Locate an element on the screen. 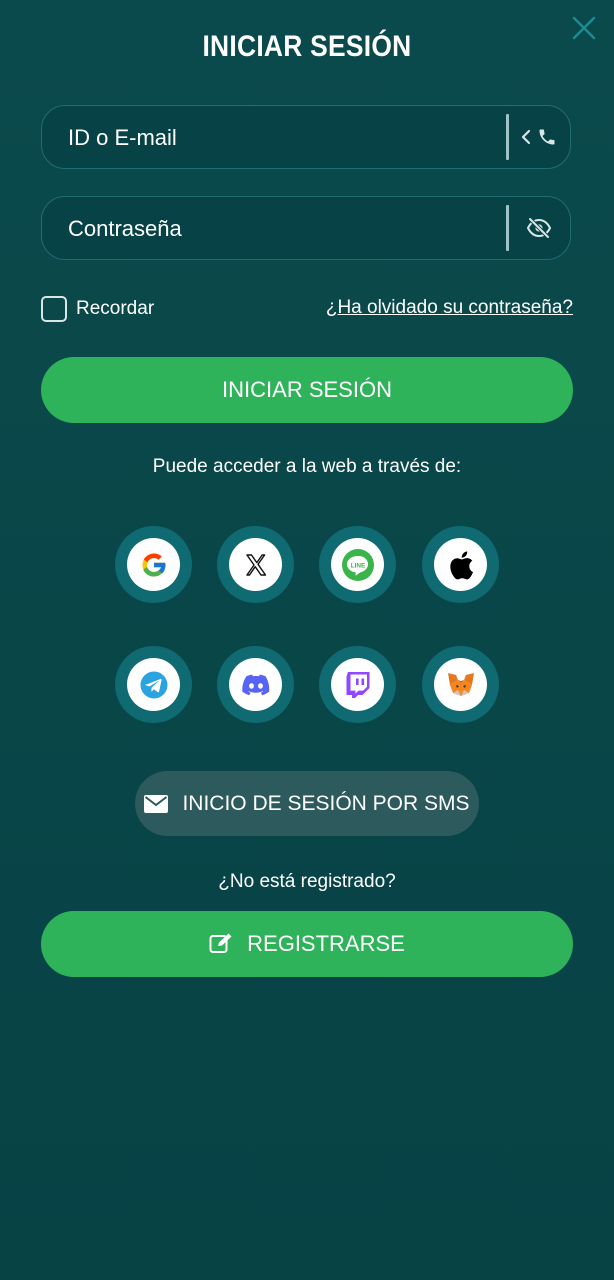 This screenshot has height=1280, width=614. discord-icon is located at coordinates (255, 684).